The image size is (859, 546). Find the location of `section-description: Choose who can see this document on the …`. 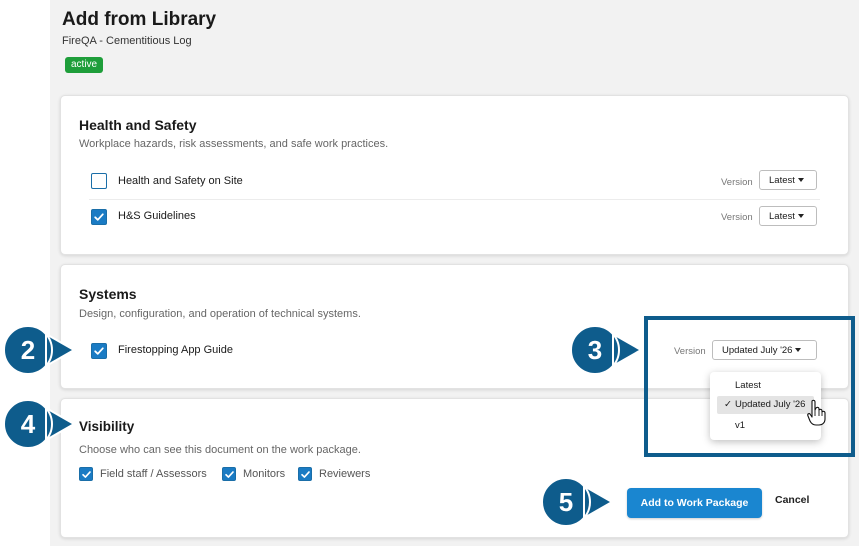

section-description: Choose who can see this document on the … is located at coordinates (220, 450).